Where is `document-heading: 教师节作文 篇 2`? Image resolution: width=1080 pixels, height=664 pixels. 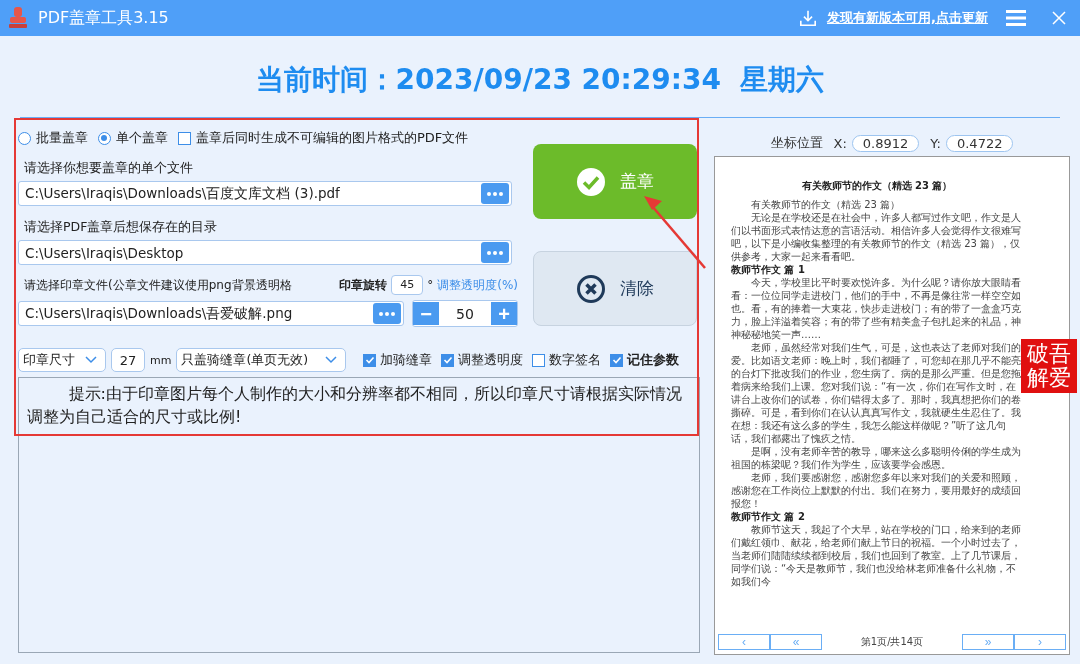
document-heading: 教师节作文 篇 2 is located at coordinates (768, 516).